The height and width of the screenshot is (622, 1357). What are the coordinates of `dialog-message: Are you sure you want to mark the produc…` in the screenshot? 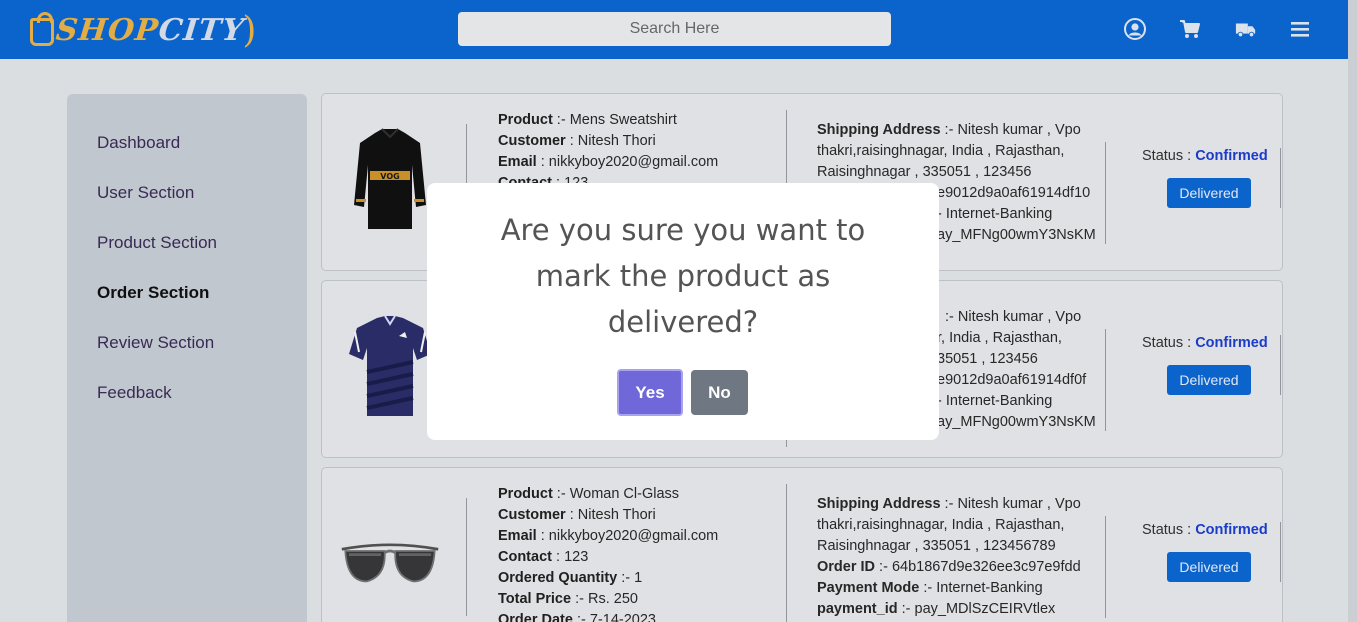 It's located at (683, 276).